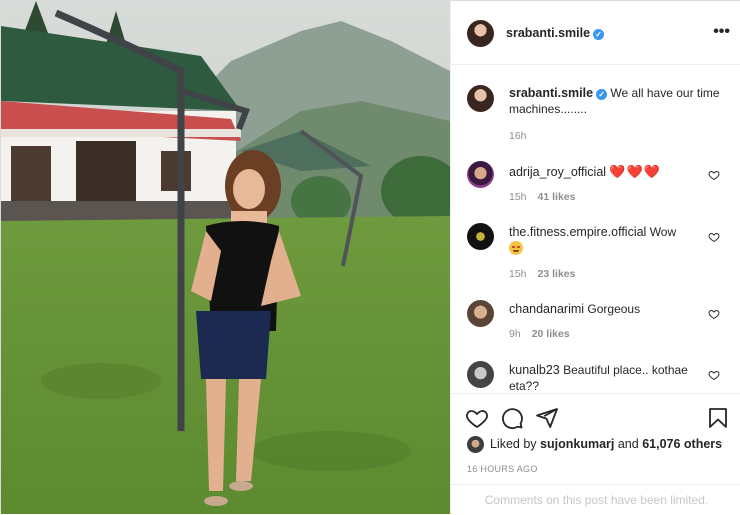  Describe the element at coordinates (547, 418) in the screenshot. I see `paper-plane-icon` at that location.